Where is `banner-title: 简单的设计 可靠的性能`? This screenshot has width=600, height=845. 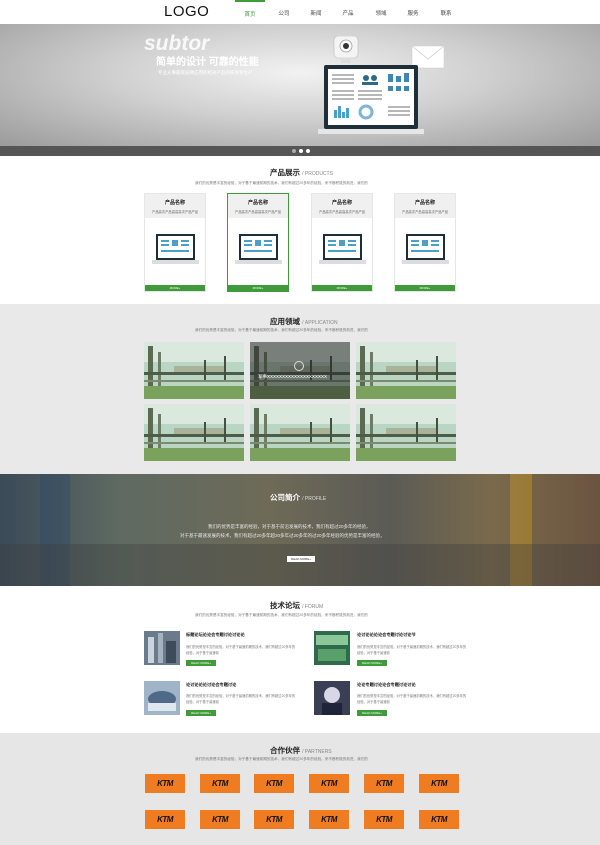 banner-title: 简单的设计 可靠的性能 is located at coordinates (207, 62).